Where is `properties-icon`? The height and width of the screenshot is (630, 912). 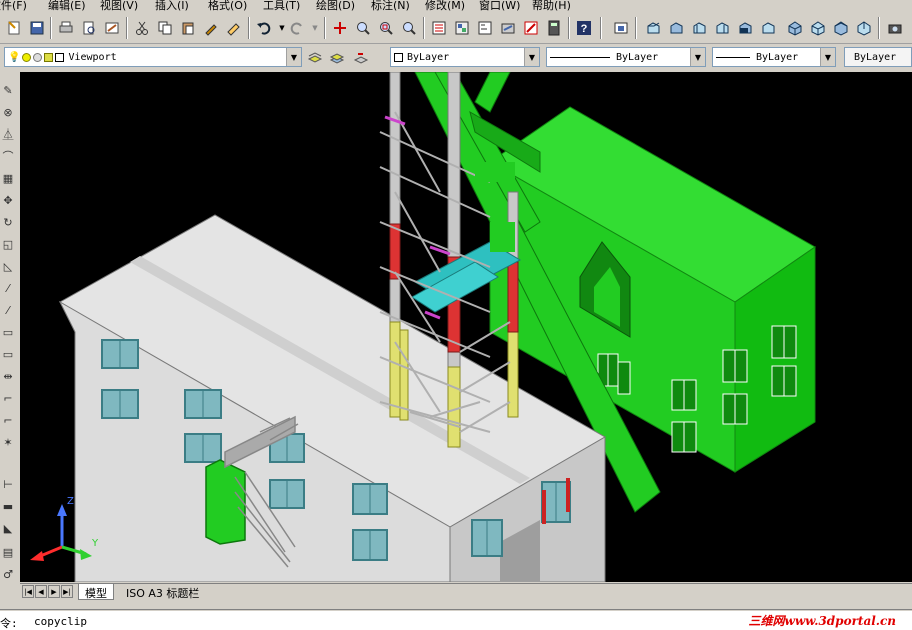 properties-icon is located at coordinates (439, 28).